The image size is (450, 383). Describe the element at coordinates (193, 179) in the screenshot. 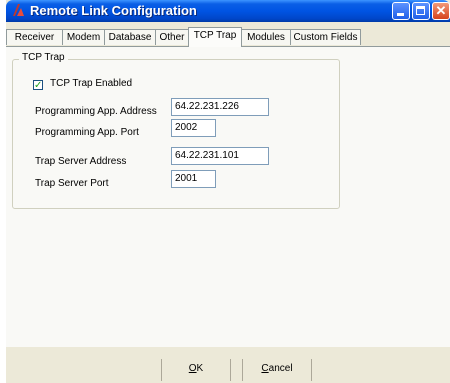

I see `trap-server-port-input: 2001` at that location.